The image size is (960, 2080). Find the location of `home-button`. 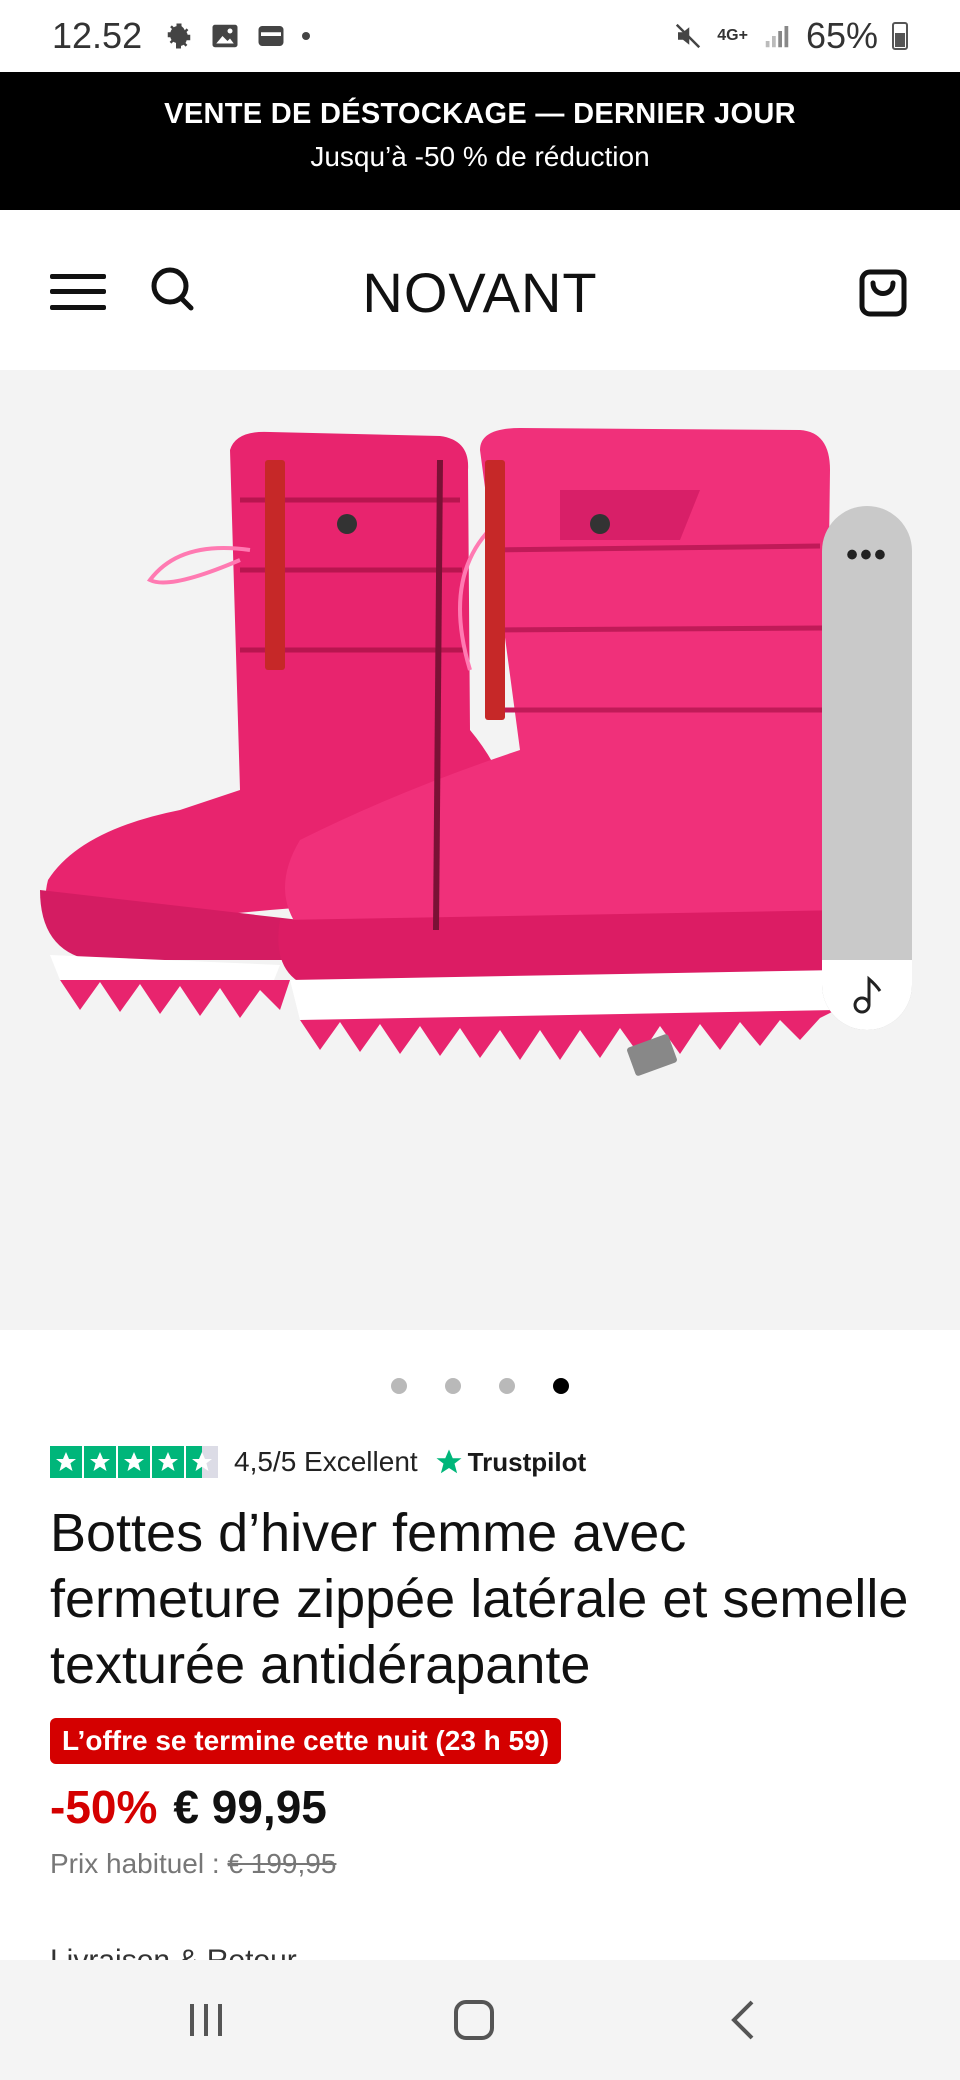

home-button is located at coordinates (474, 2020).